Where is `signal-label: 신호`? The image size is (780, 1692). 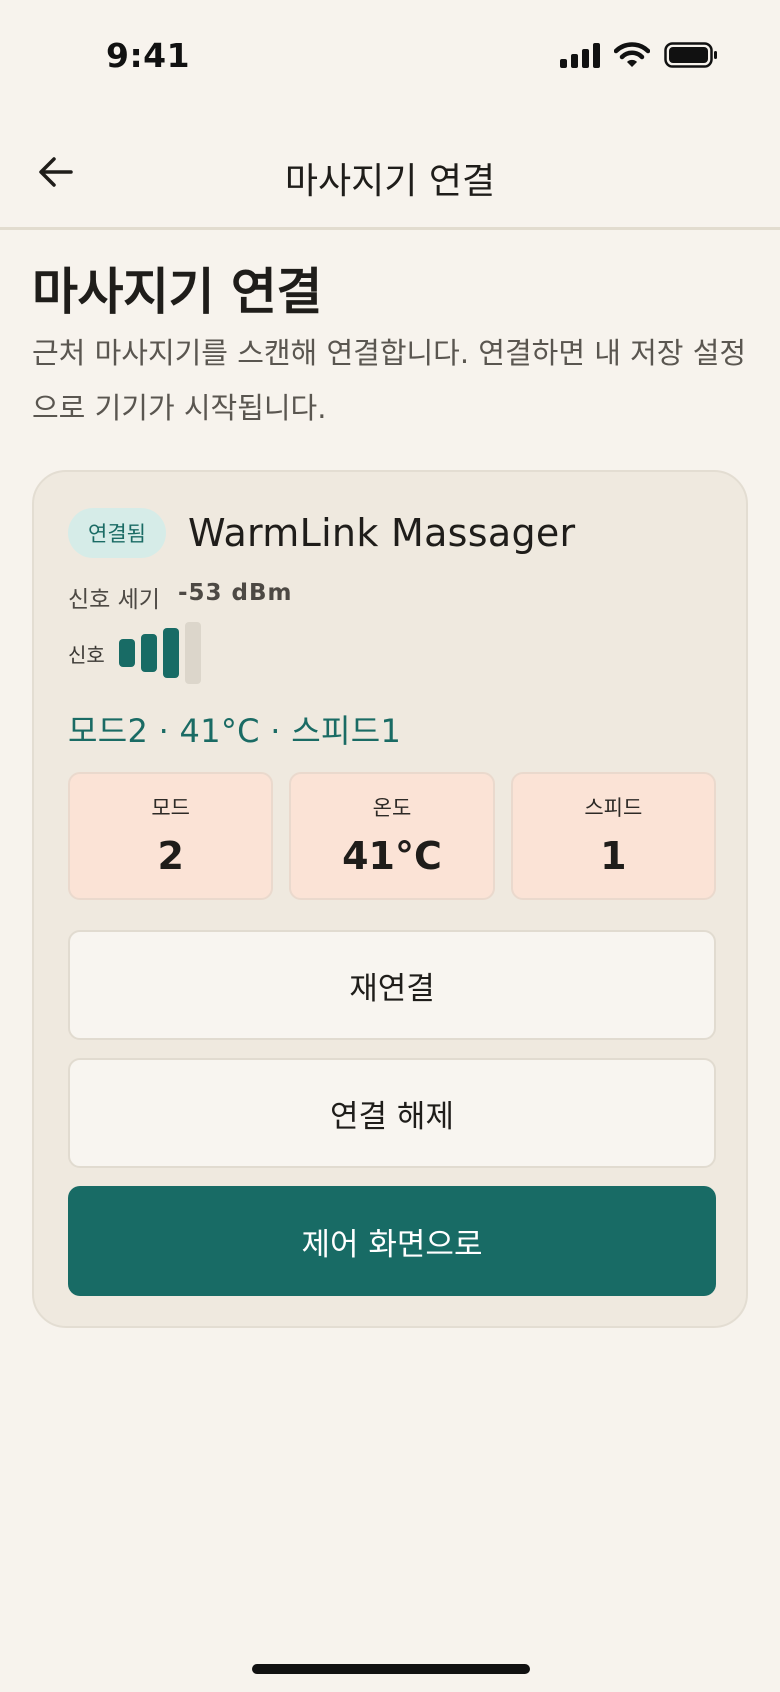
signal-label: 신호 is located at coordinates (86, 654).